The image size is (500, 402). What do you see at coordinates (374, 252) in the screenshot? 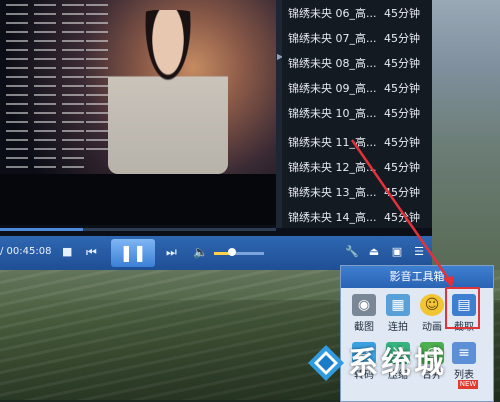
I see `eject-icon: ⏏` at bounding box center [374, 252].